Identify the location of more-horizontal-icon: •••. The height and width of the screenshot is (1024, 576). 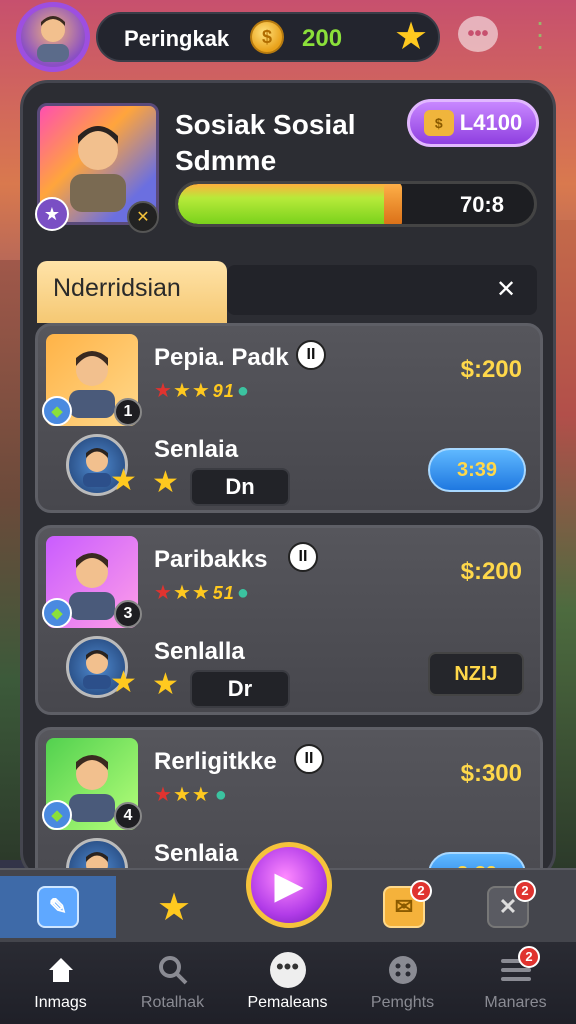
(287, 970).